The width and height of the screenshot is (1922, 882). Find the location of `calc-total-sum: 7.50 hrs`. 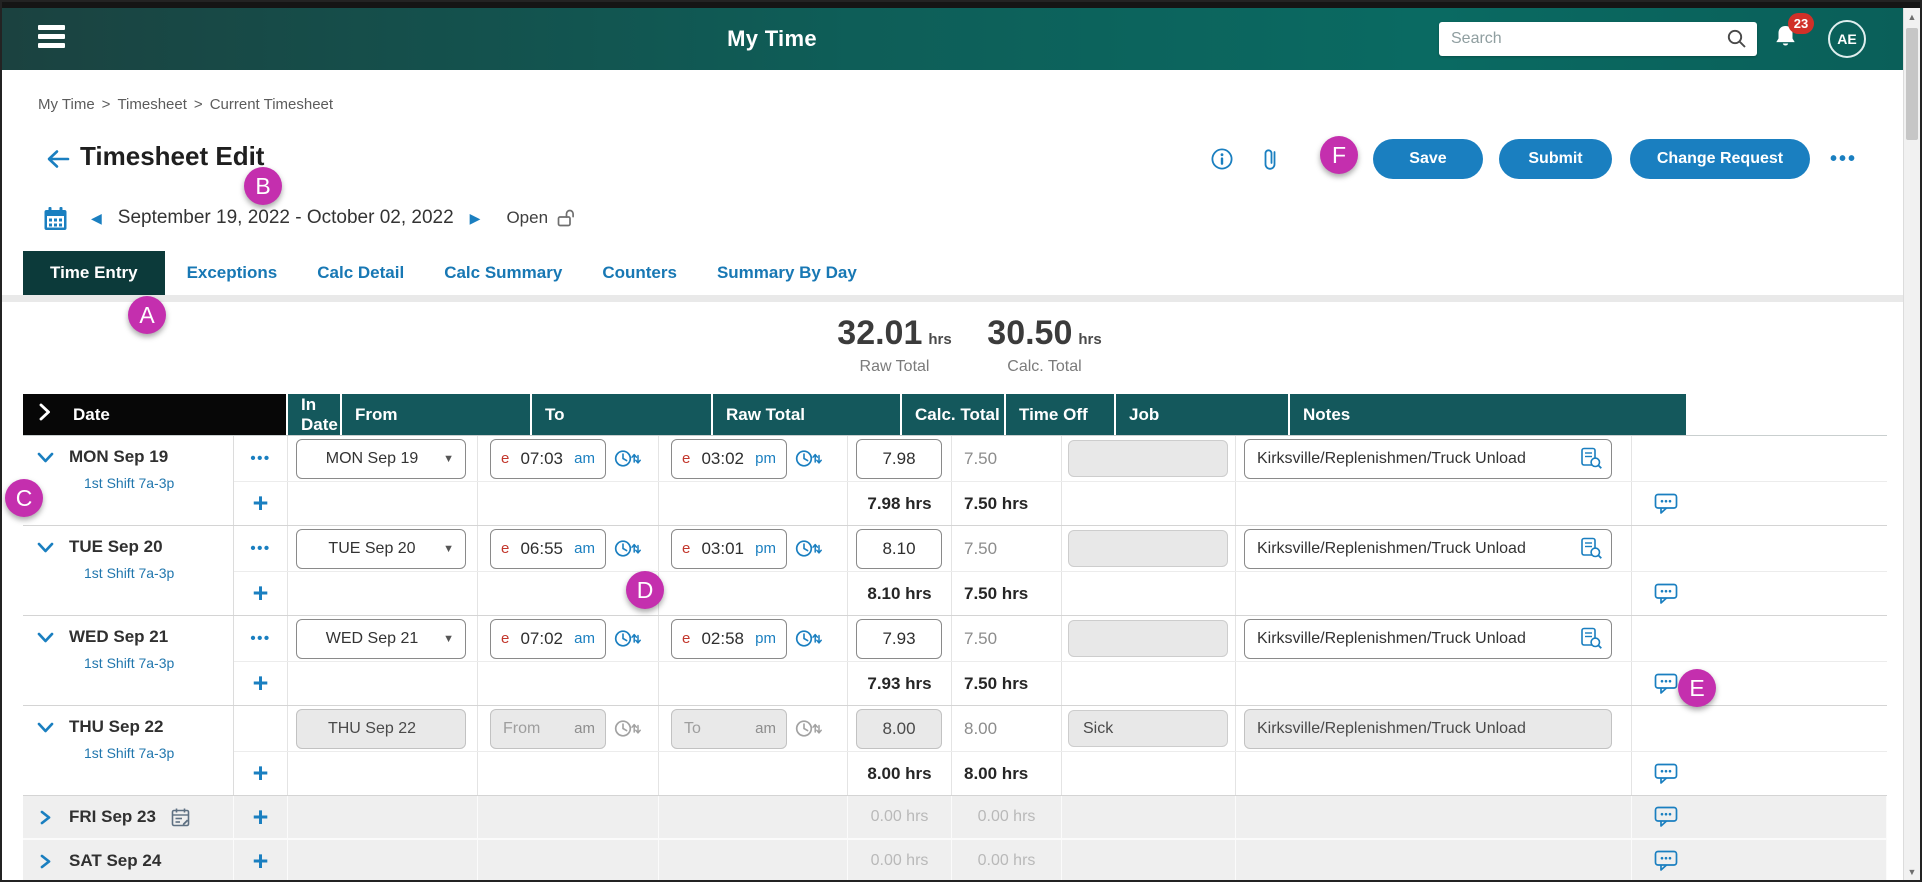

calc-total-sum: 7.50 hrs is located at coordinates (996, 593).